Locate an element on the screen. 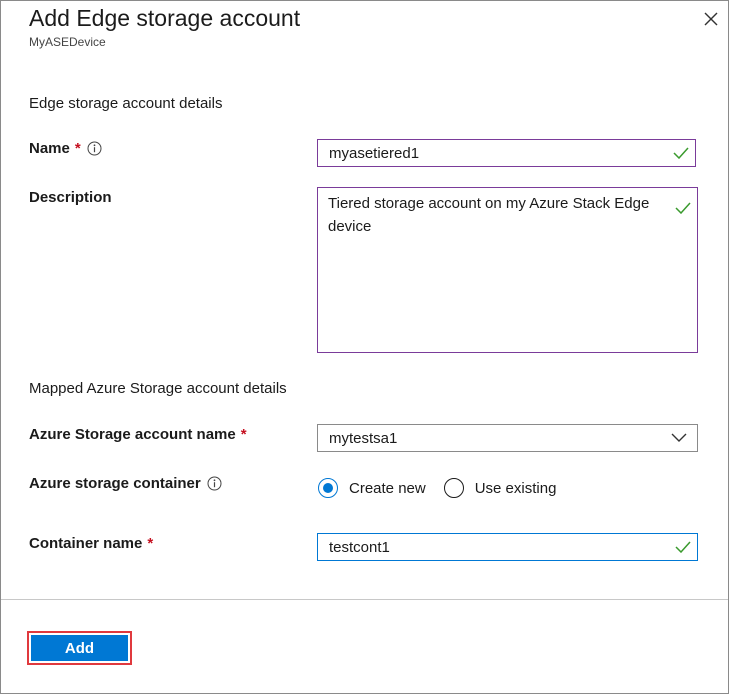 The height and width of the screenshot is (694, 729). storage-account-label: Azure Storage account name * is located at coordinates (138, 434).